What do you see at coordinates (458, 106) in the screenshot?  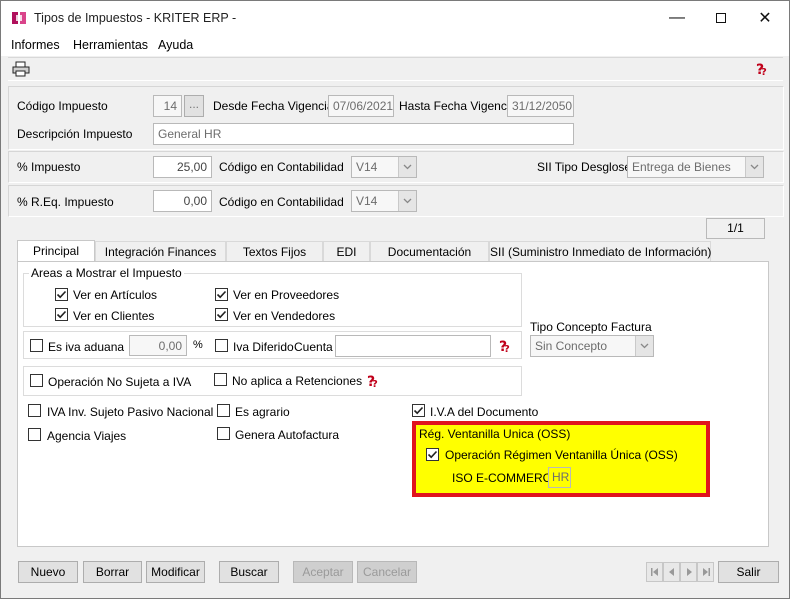 I see `hasta-label: Hasta Fecha Vigencia` at bounding box center [458, 106].